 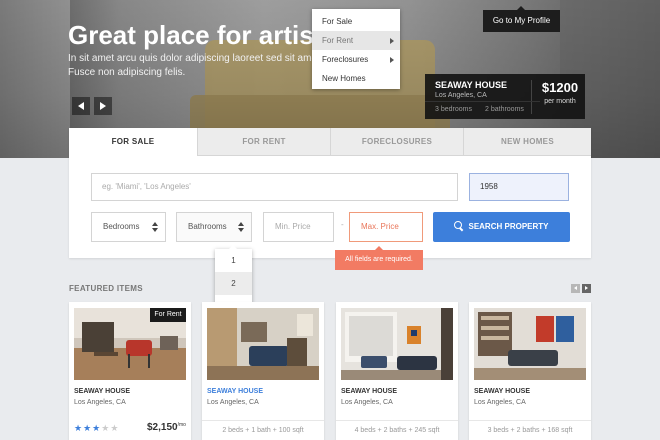 What do you see at coordinates (458, 225) in the screenshot?
I see `search-icon` at bounding box center [458, 225].